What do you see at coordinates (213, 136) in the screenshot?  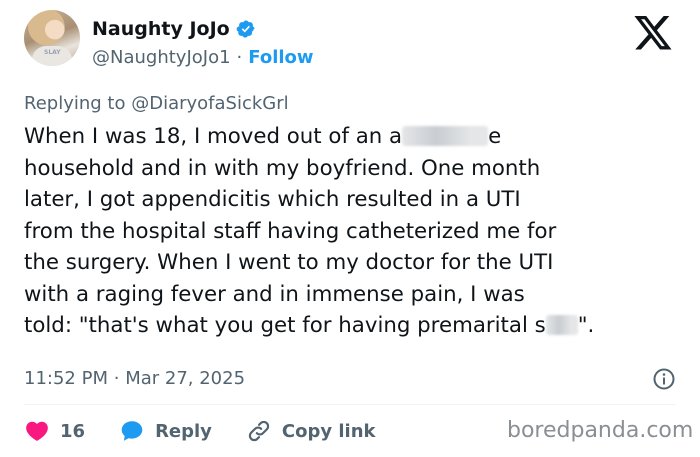 I see `tweet-line-text: When I was 18, I moved out of an a` at bounding box center [213, 136].